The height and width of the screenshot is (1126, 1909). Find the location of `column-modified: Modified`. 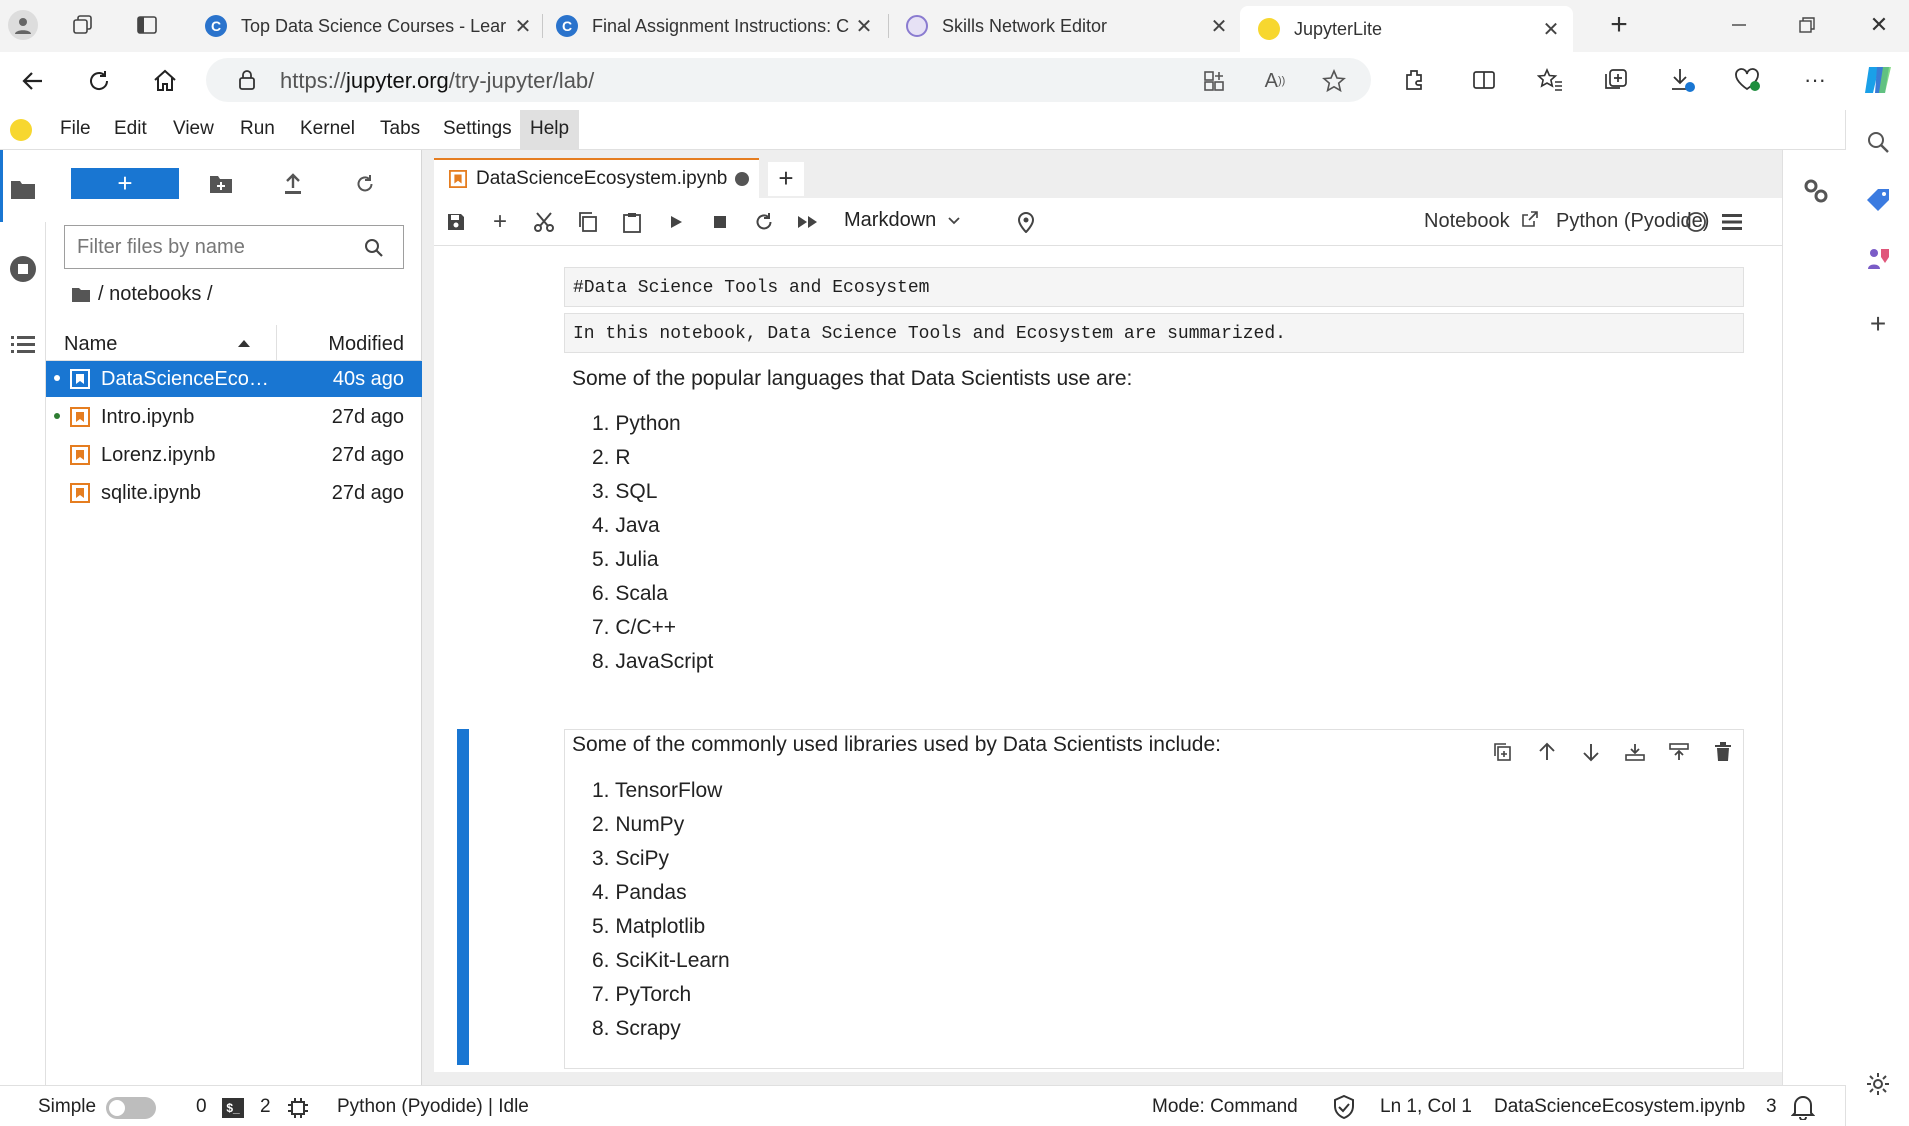

column-modified: Modified is located at coordinates (366, 344).